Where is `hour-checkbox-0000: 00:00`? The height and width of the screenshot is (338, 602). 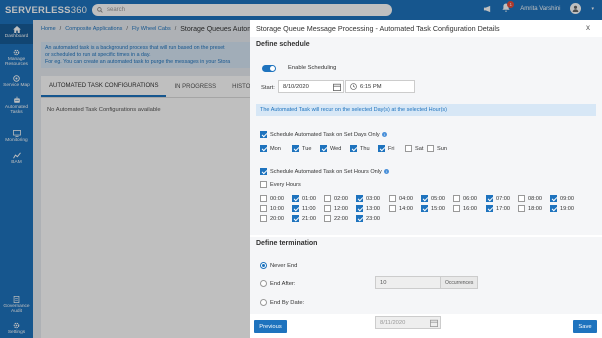 hour-checkbox-0000: 00:00 is located at coordinates (272, 198).